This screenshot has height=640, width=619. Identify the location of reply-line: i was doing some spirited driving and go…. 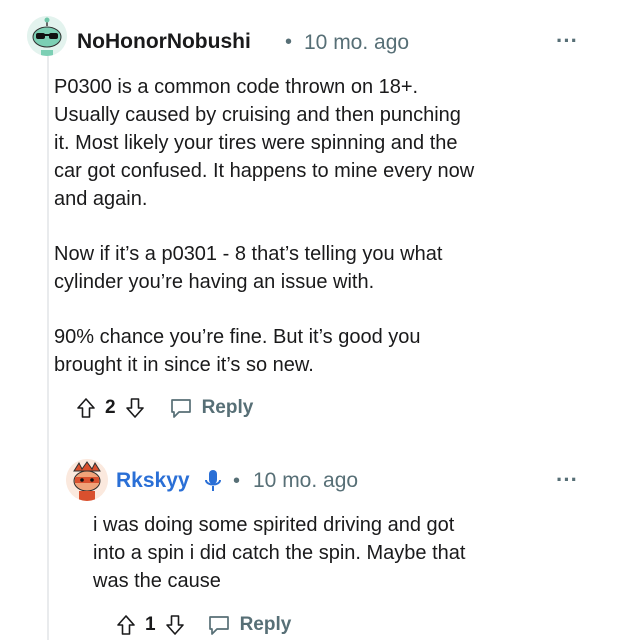
(274, 525).